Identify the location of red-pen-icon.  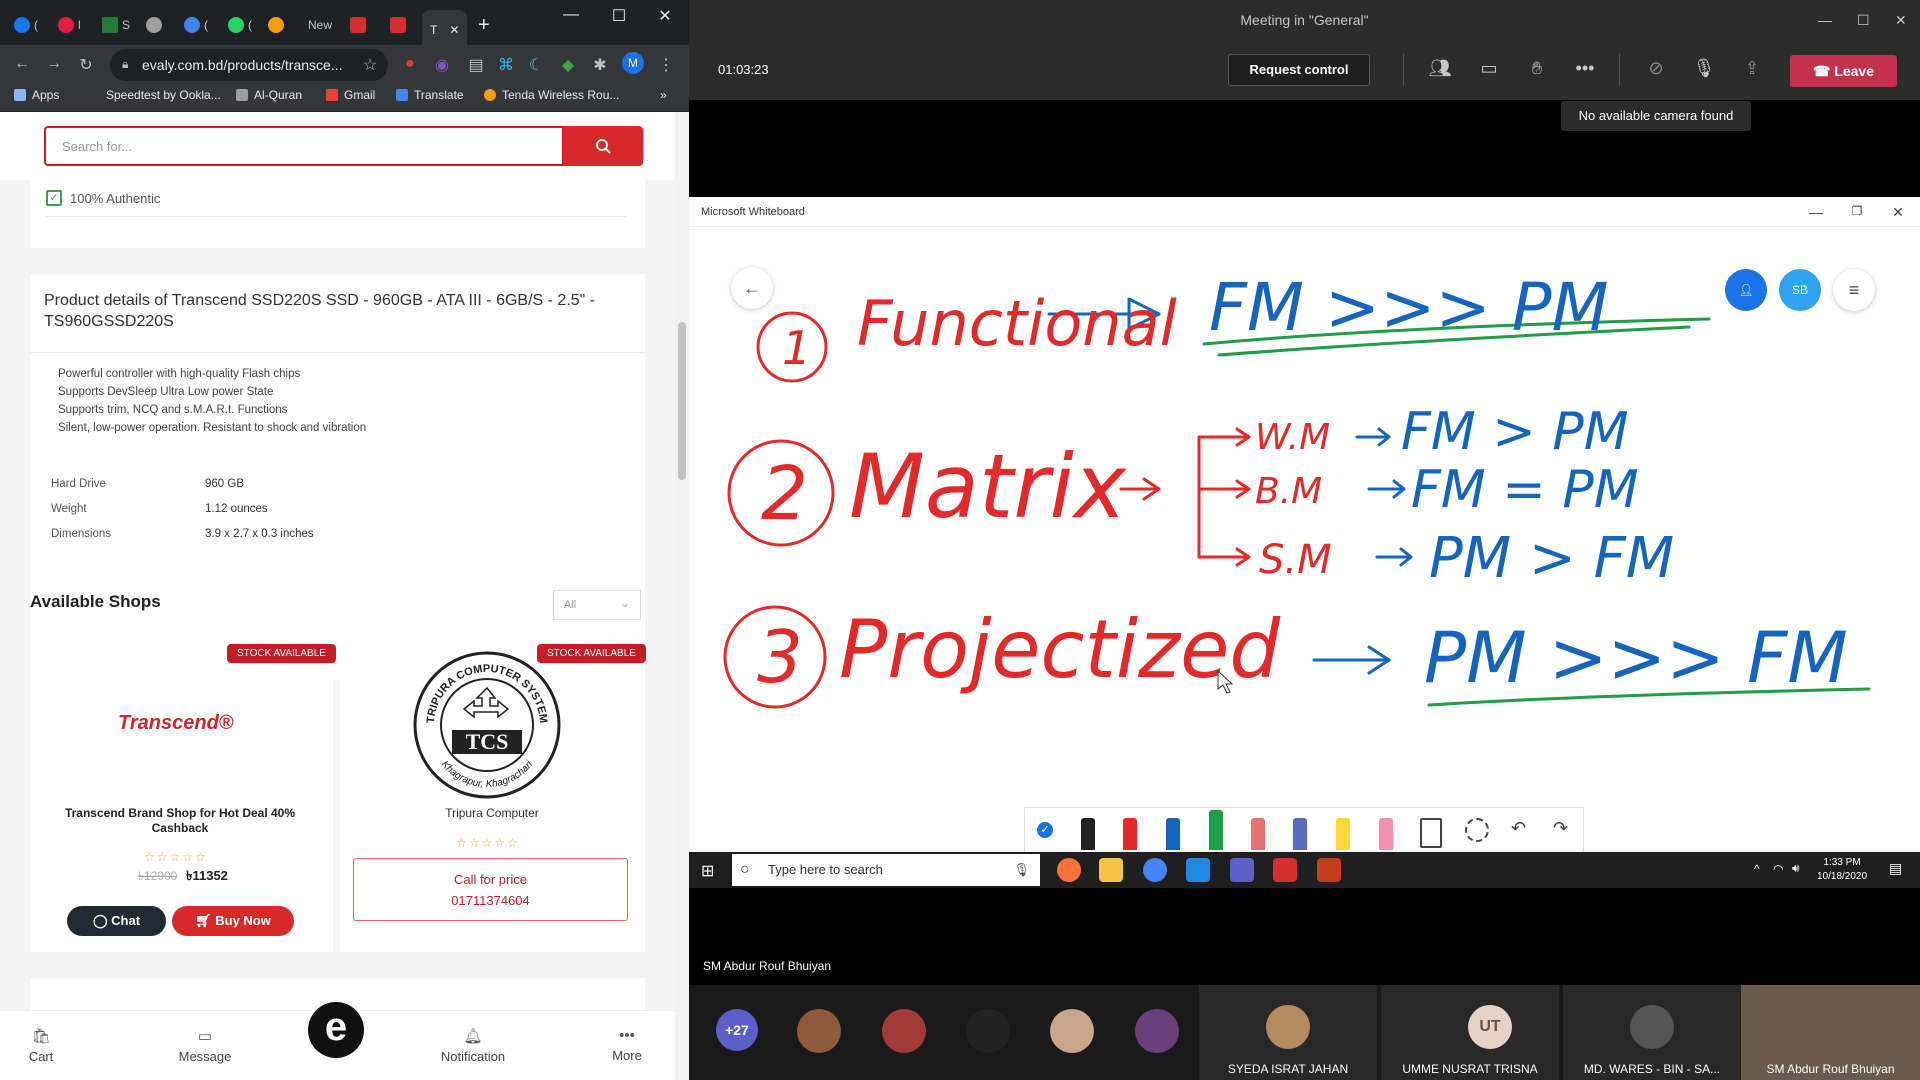
(1130, 834).